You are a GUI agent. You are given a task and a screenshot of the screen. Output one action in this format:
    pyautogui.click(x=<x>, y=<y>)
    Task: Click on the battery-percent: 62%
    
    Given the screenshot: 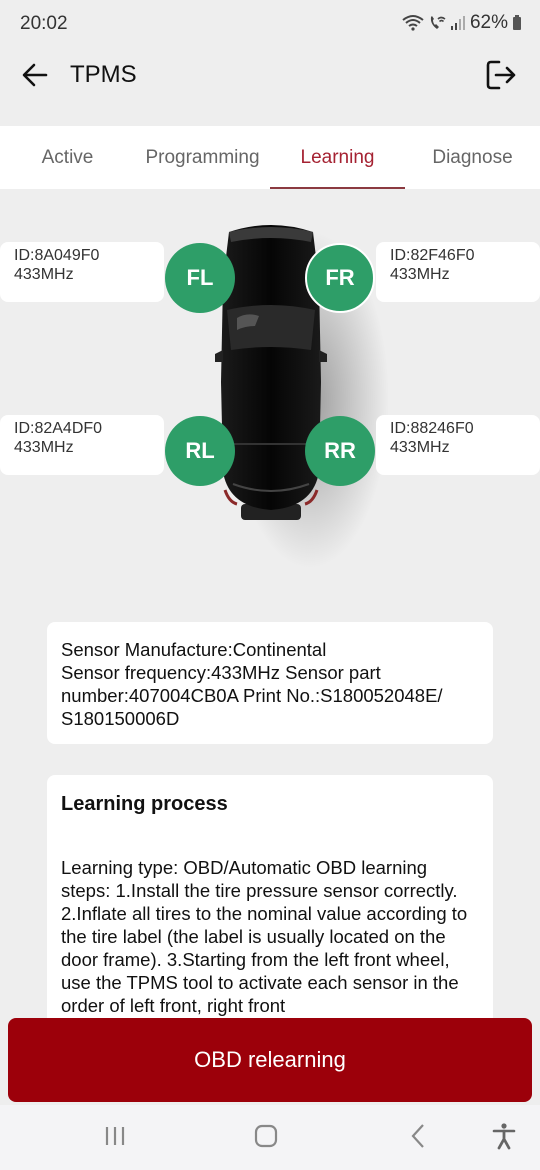 What is the action you would take?
    pyautogui.click(x=488, y=22)
    